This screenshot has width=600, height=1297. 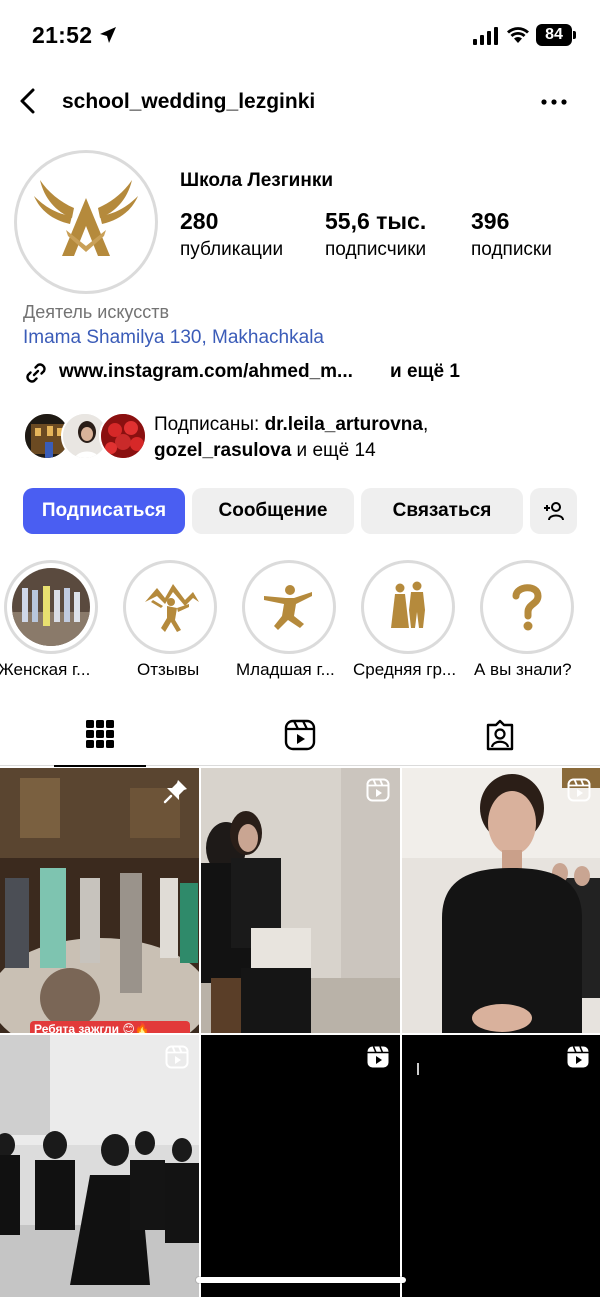 I want to click on followed-by-suffix: и ещё 14, so click(x=333, y=450).